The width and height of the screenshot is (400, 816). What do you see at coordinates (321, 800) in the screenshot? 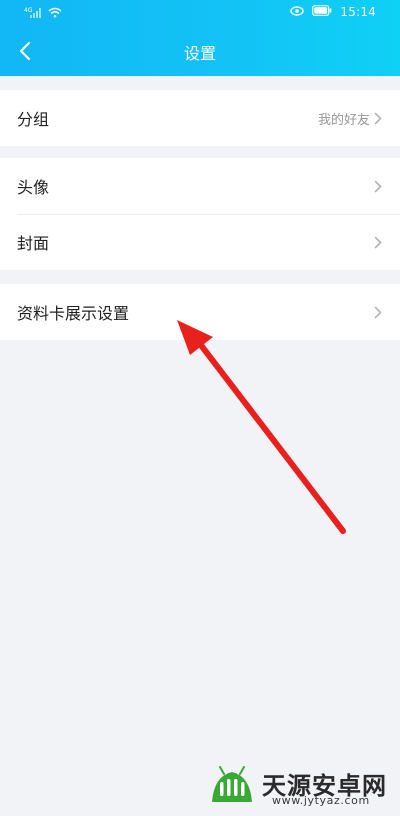
I see `watermark-url: www.jytyaz.com` at bounding box center [321, 800].